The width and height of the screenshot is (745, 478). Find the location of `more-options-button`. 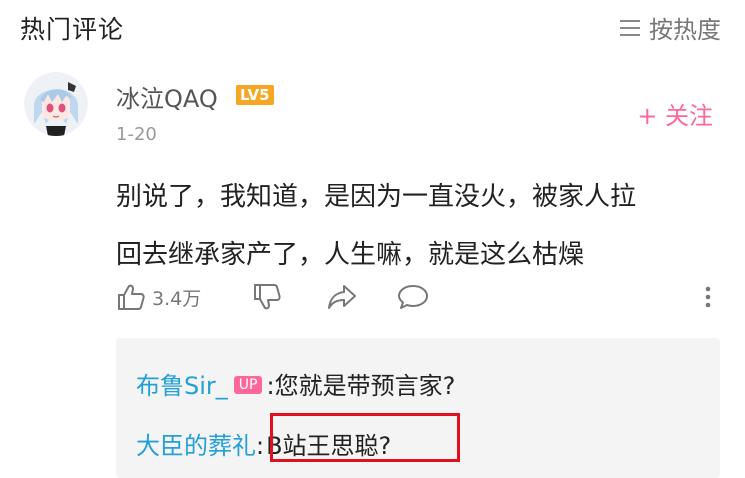

more-options-button is located at coordinates (708, 297).